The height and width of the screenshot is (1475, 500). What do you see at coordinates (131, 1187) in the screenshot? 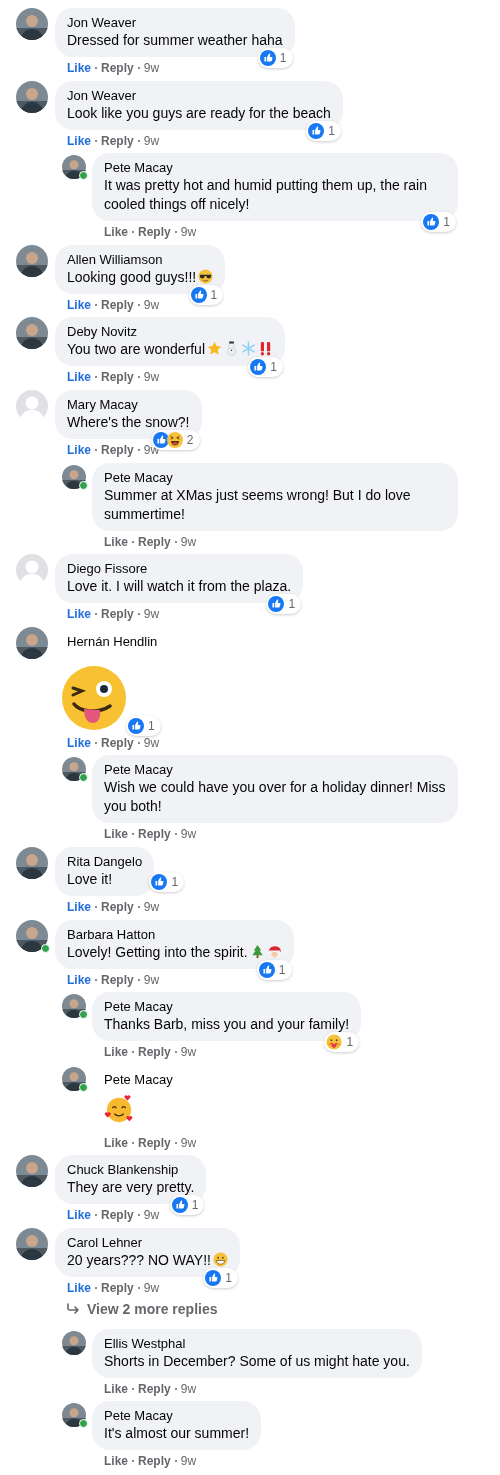
I see `comment-text: They are very pretty.` at bounding box center [131, 1187].